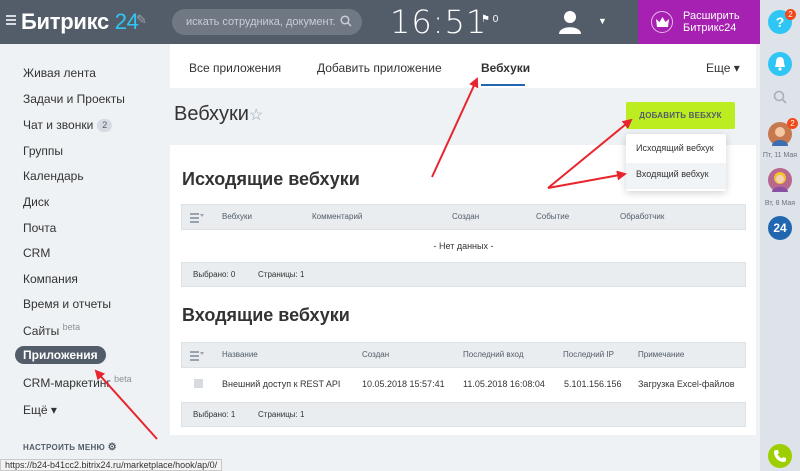  I want to click on menu-item-company: Компания, so click(50, 279).